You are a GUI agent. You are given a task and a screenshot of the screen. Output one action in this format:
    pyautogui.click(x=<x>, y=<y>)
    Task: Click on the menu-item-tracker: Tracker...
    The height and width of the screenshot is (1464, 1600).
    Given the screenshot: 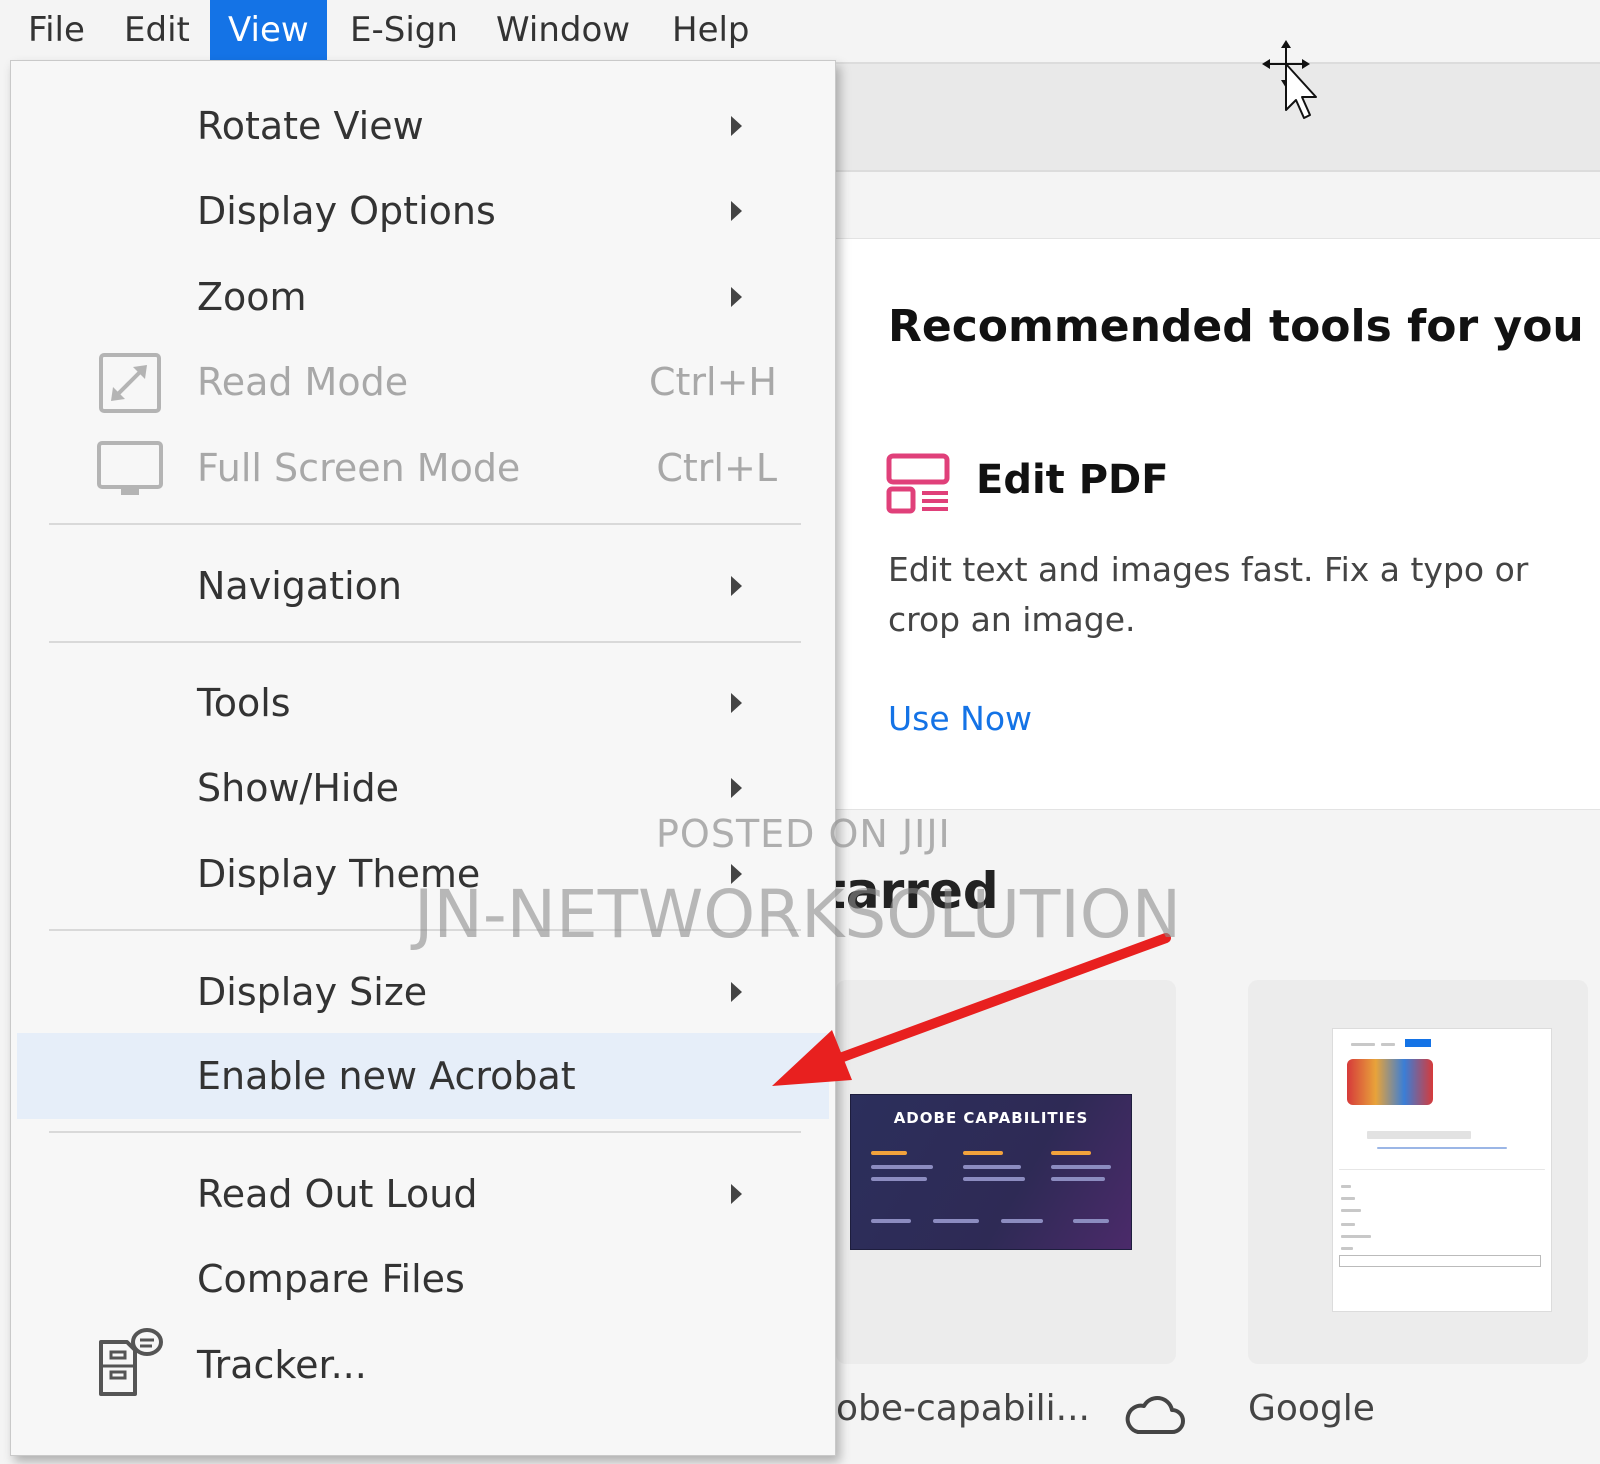 What is the action you would take?
    pyautogui.click(x=423, y=1365)
    